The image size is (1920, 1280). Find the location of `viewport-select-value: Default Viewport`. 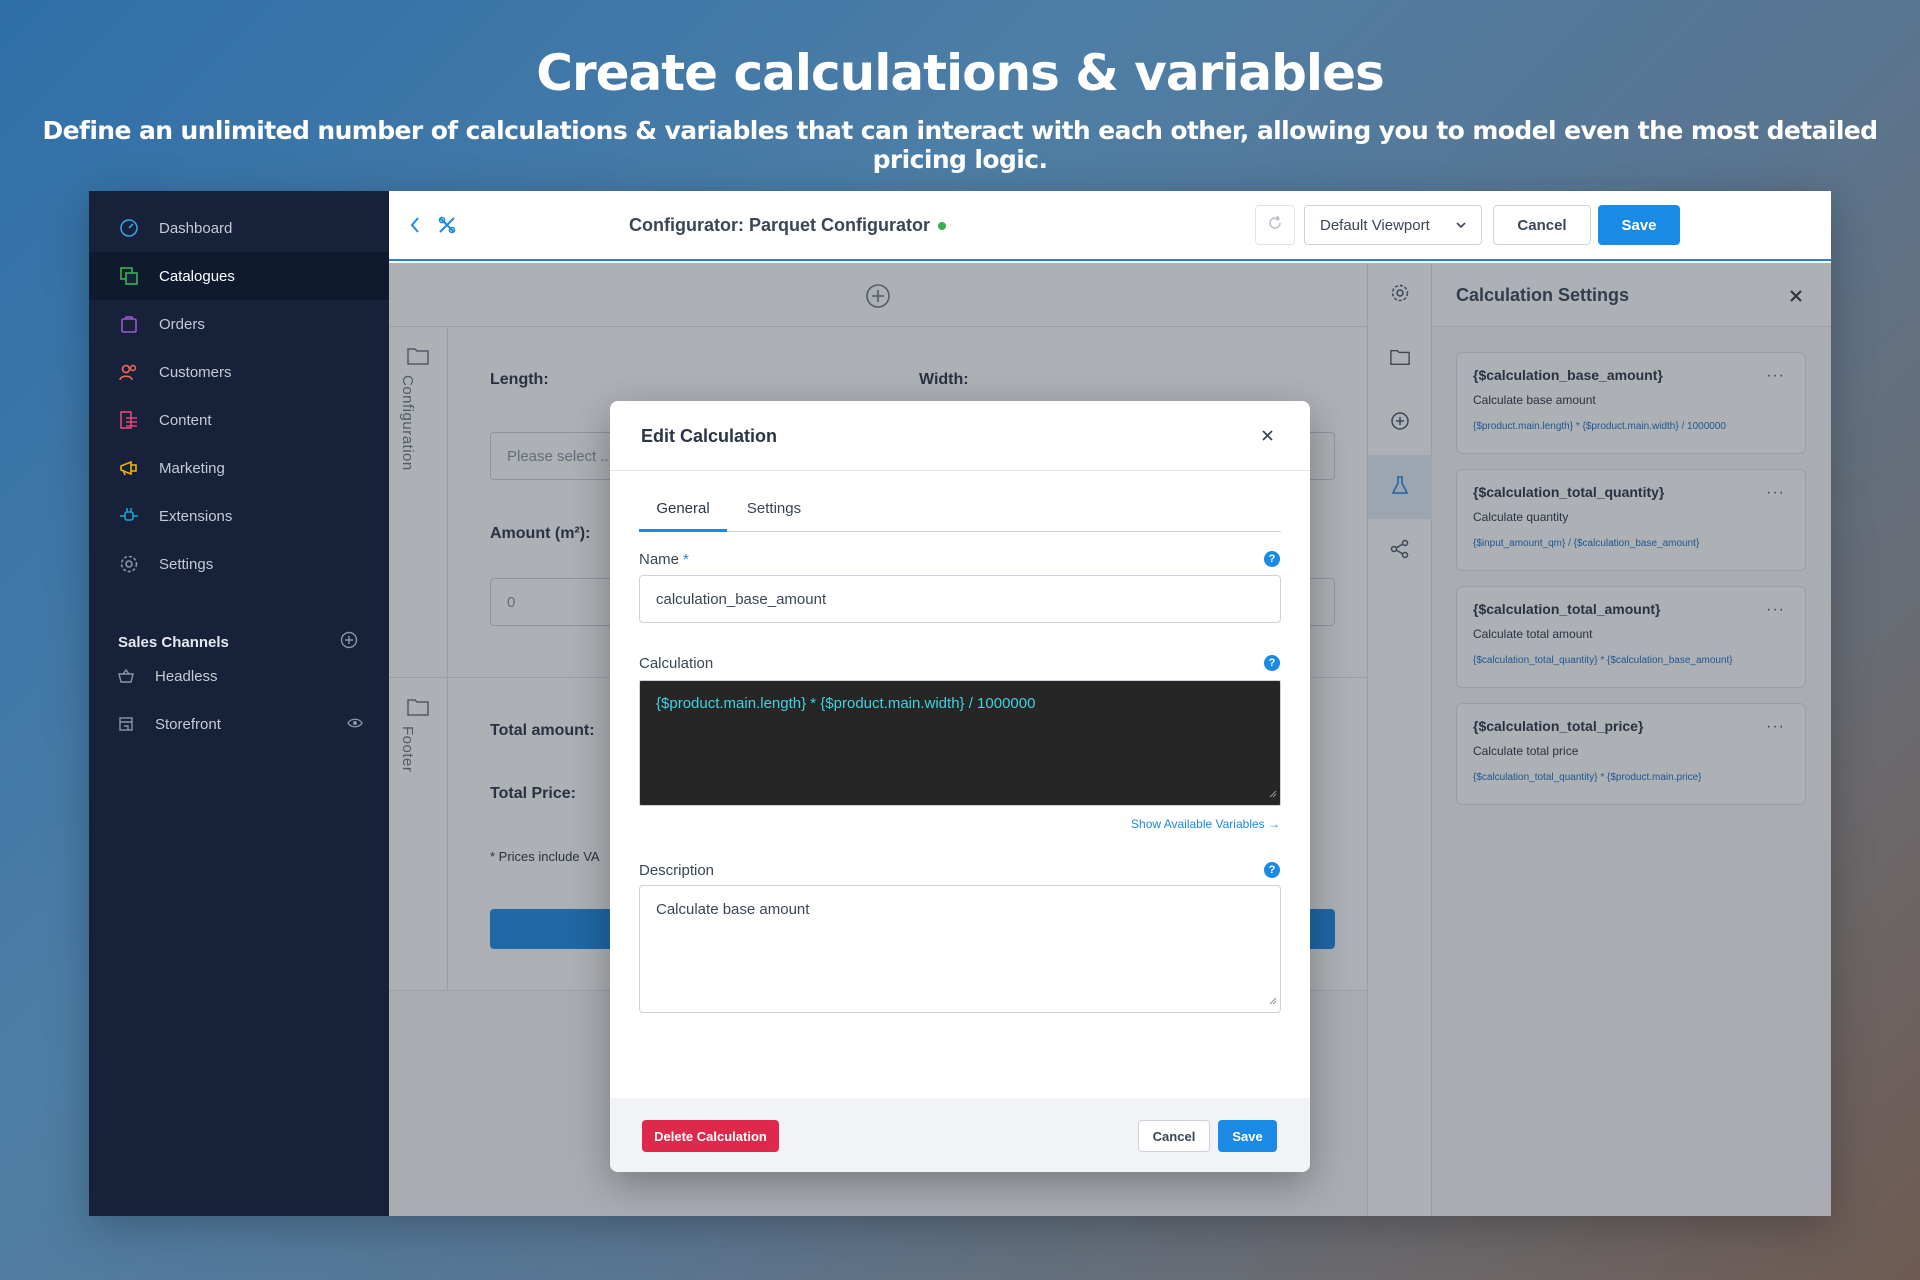

viewport-select-value: Default Viewport is located at coordinates (1375, 225).